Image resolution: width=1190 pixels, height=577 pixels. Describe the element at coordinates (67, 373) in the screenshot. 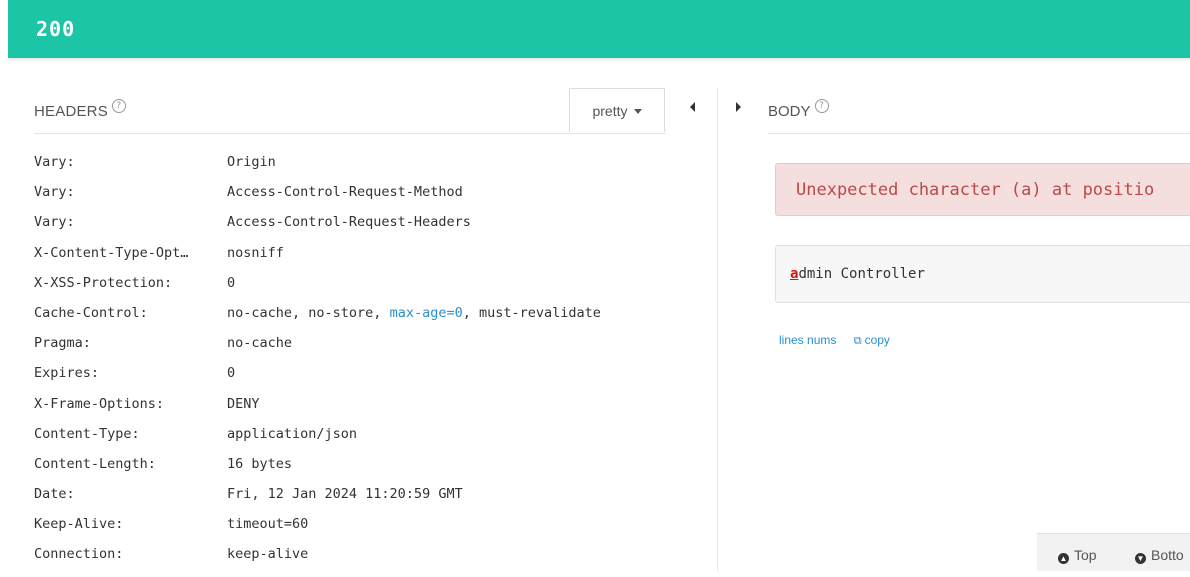

I see `header-name: Expires:` at that location.